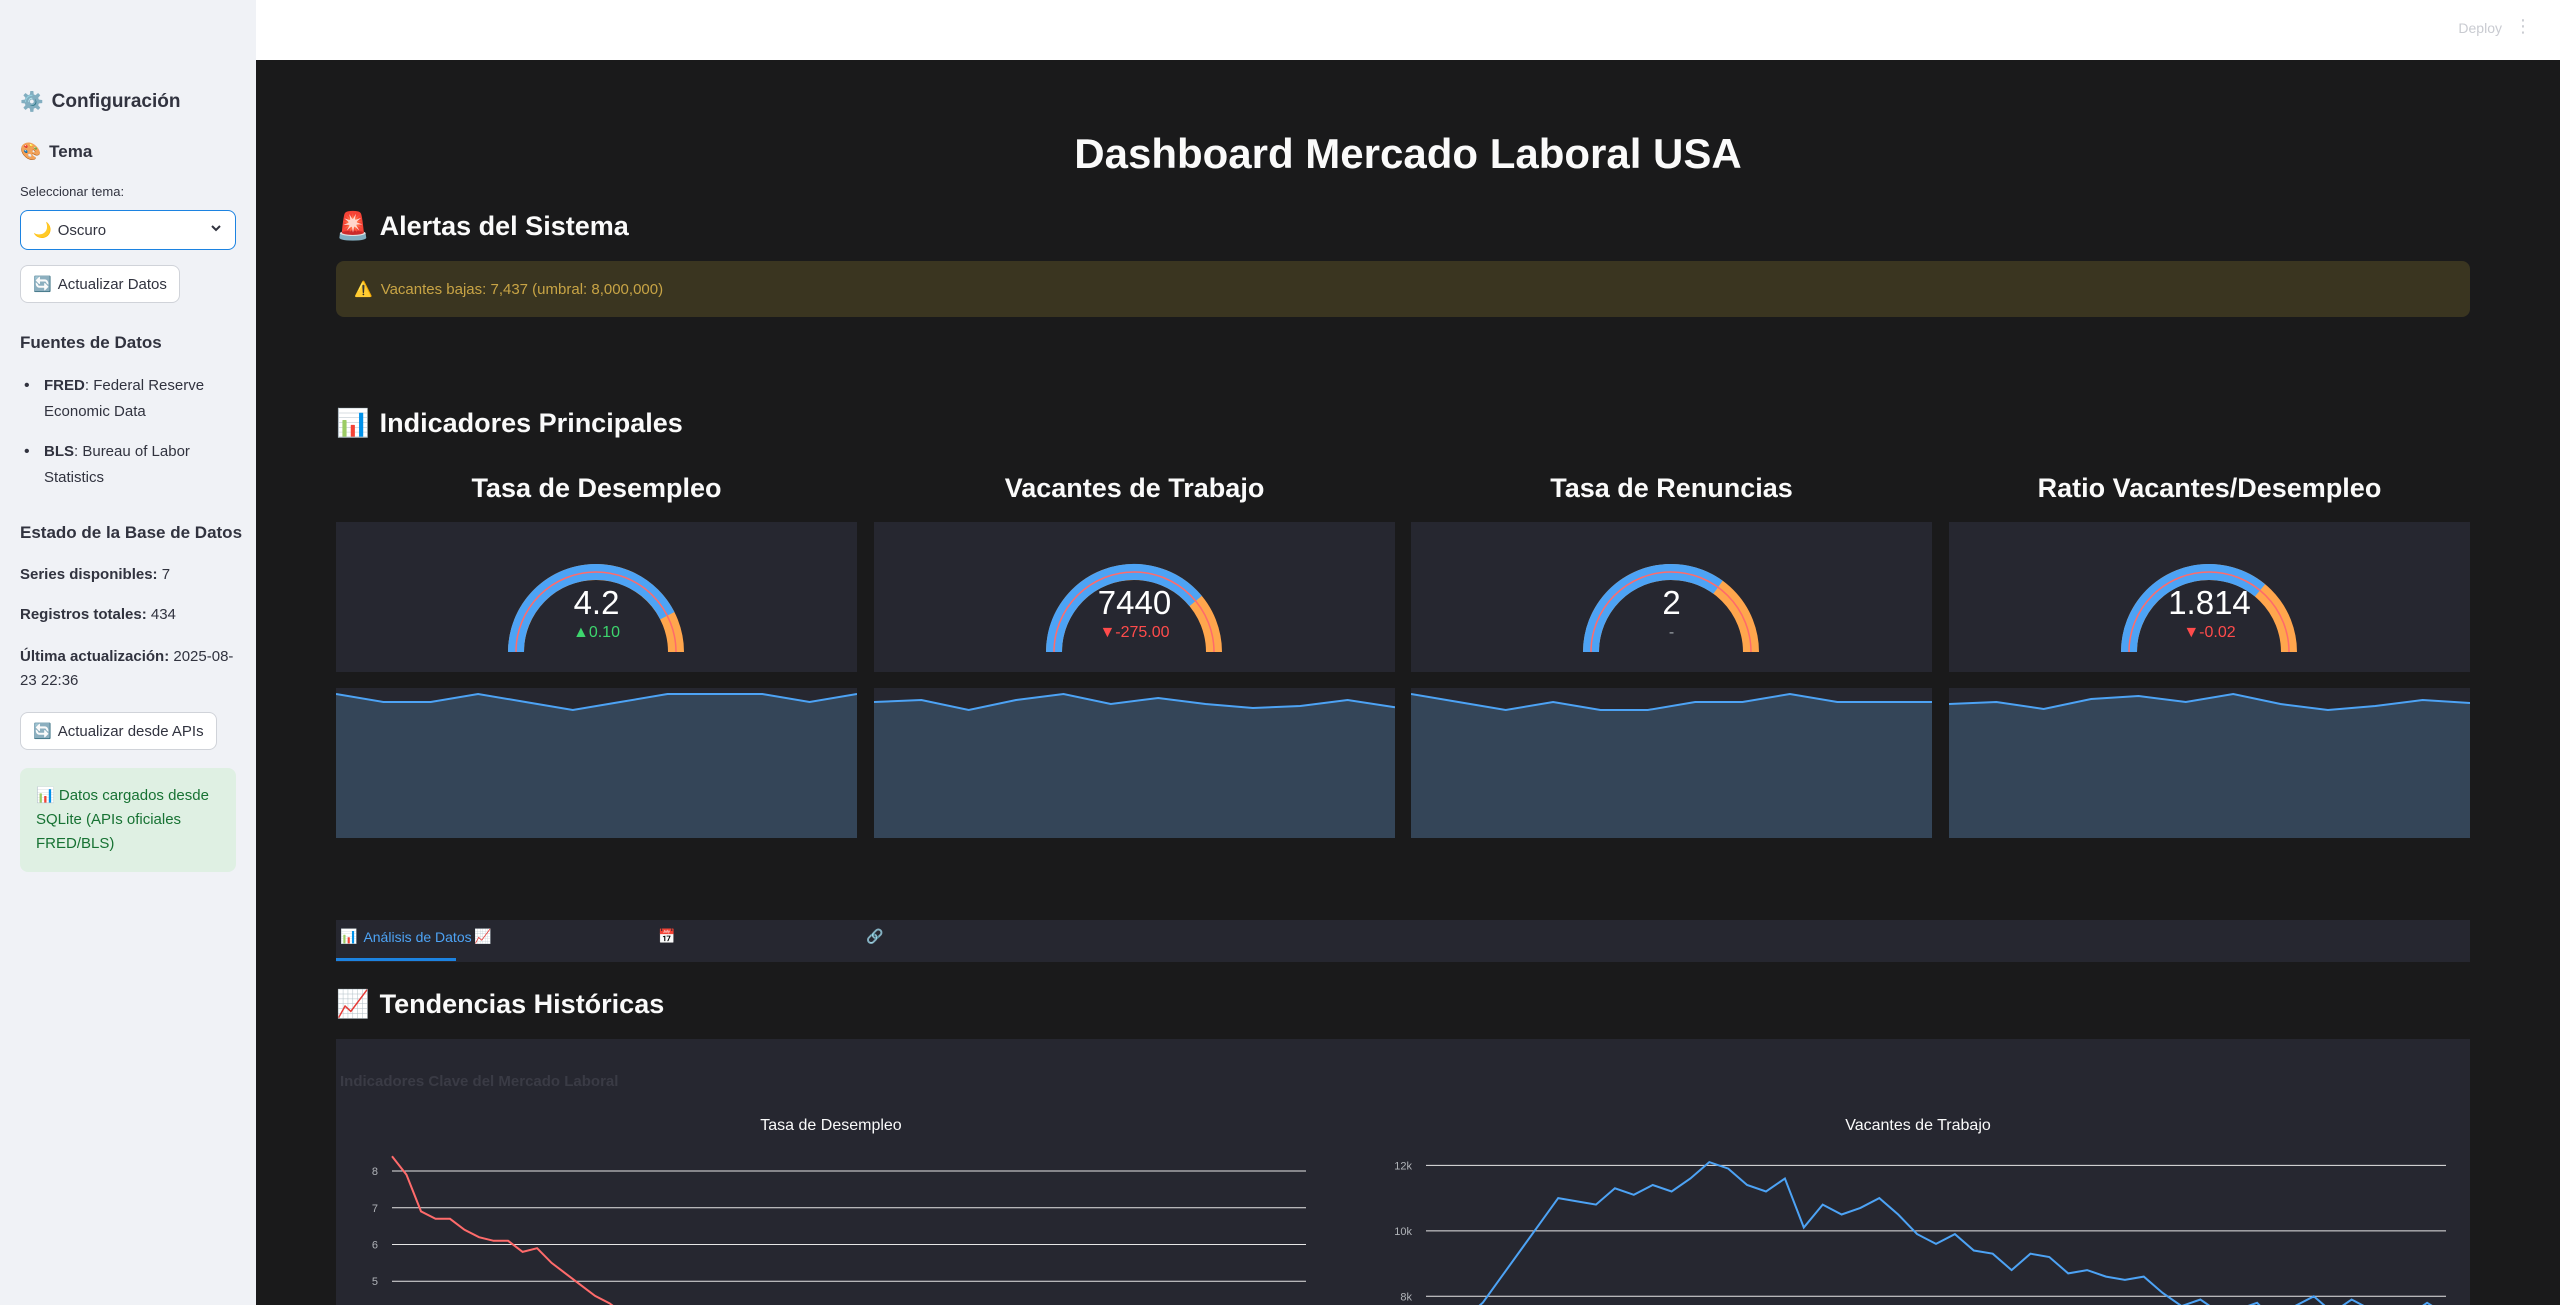 This screenshot has width=2560, height=1305. I want to click on kpi-title: Ratio Vacantes/Desempleo, so click(2209, 488).